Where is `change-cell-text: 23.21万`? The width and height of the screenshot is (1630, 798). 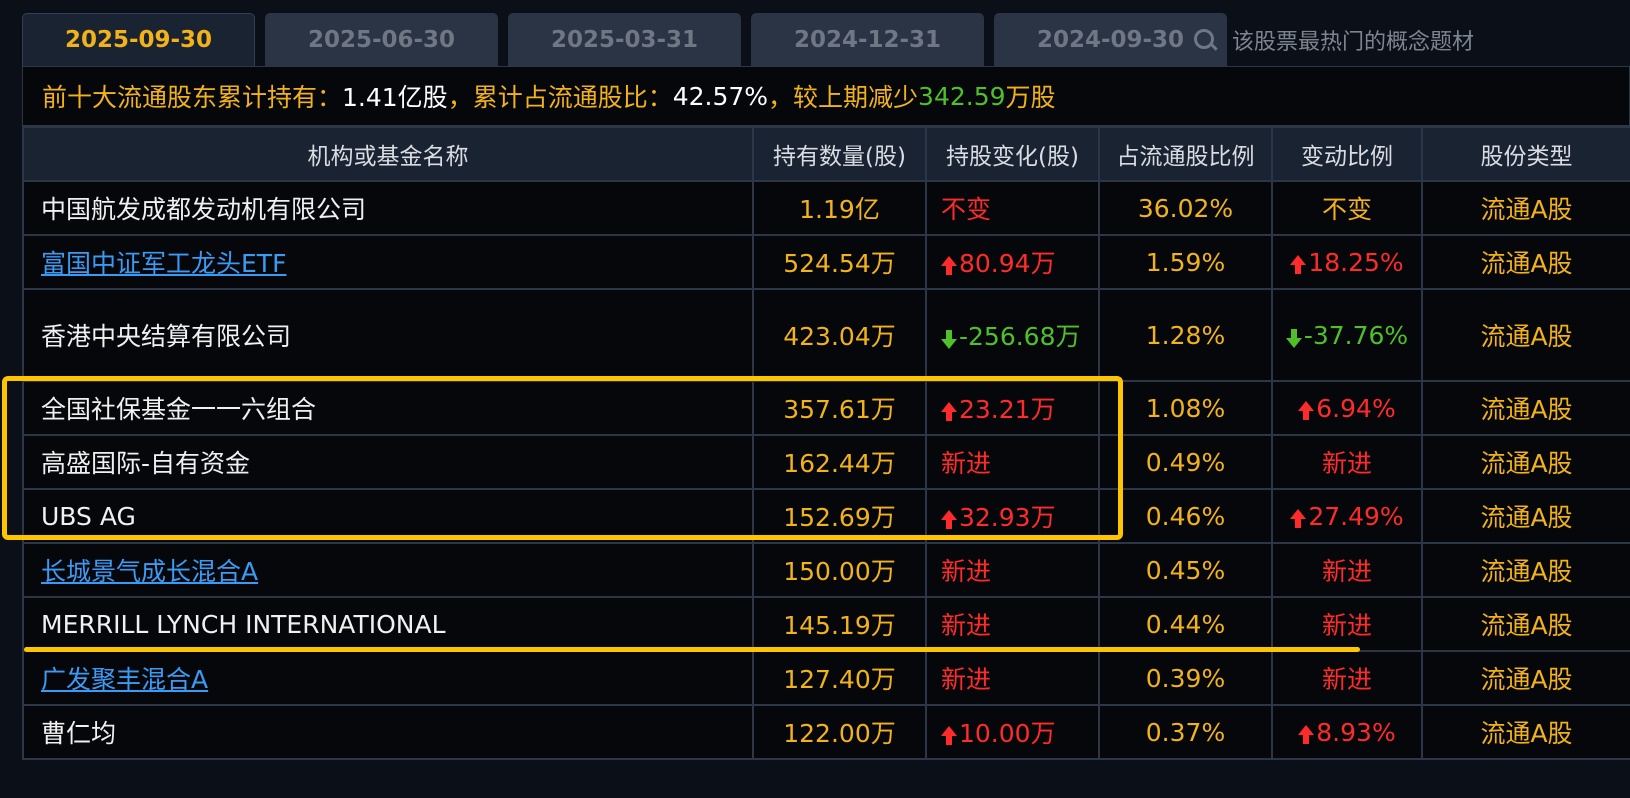
change-cell-text: 23.21万 is located at coordinates (1007, 409).